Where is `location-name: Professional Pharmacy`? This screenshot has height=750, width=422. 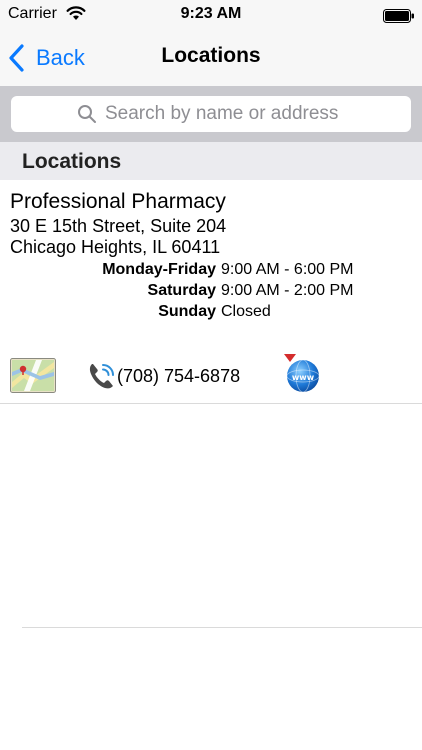 location-name: Professional Pharmacy is located at coordinates (118, 201).